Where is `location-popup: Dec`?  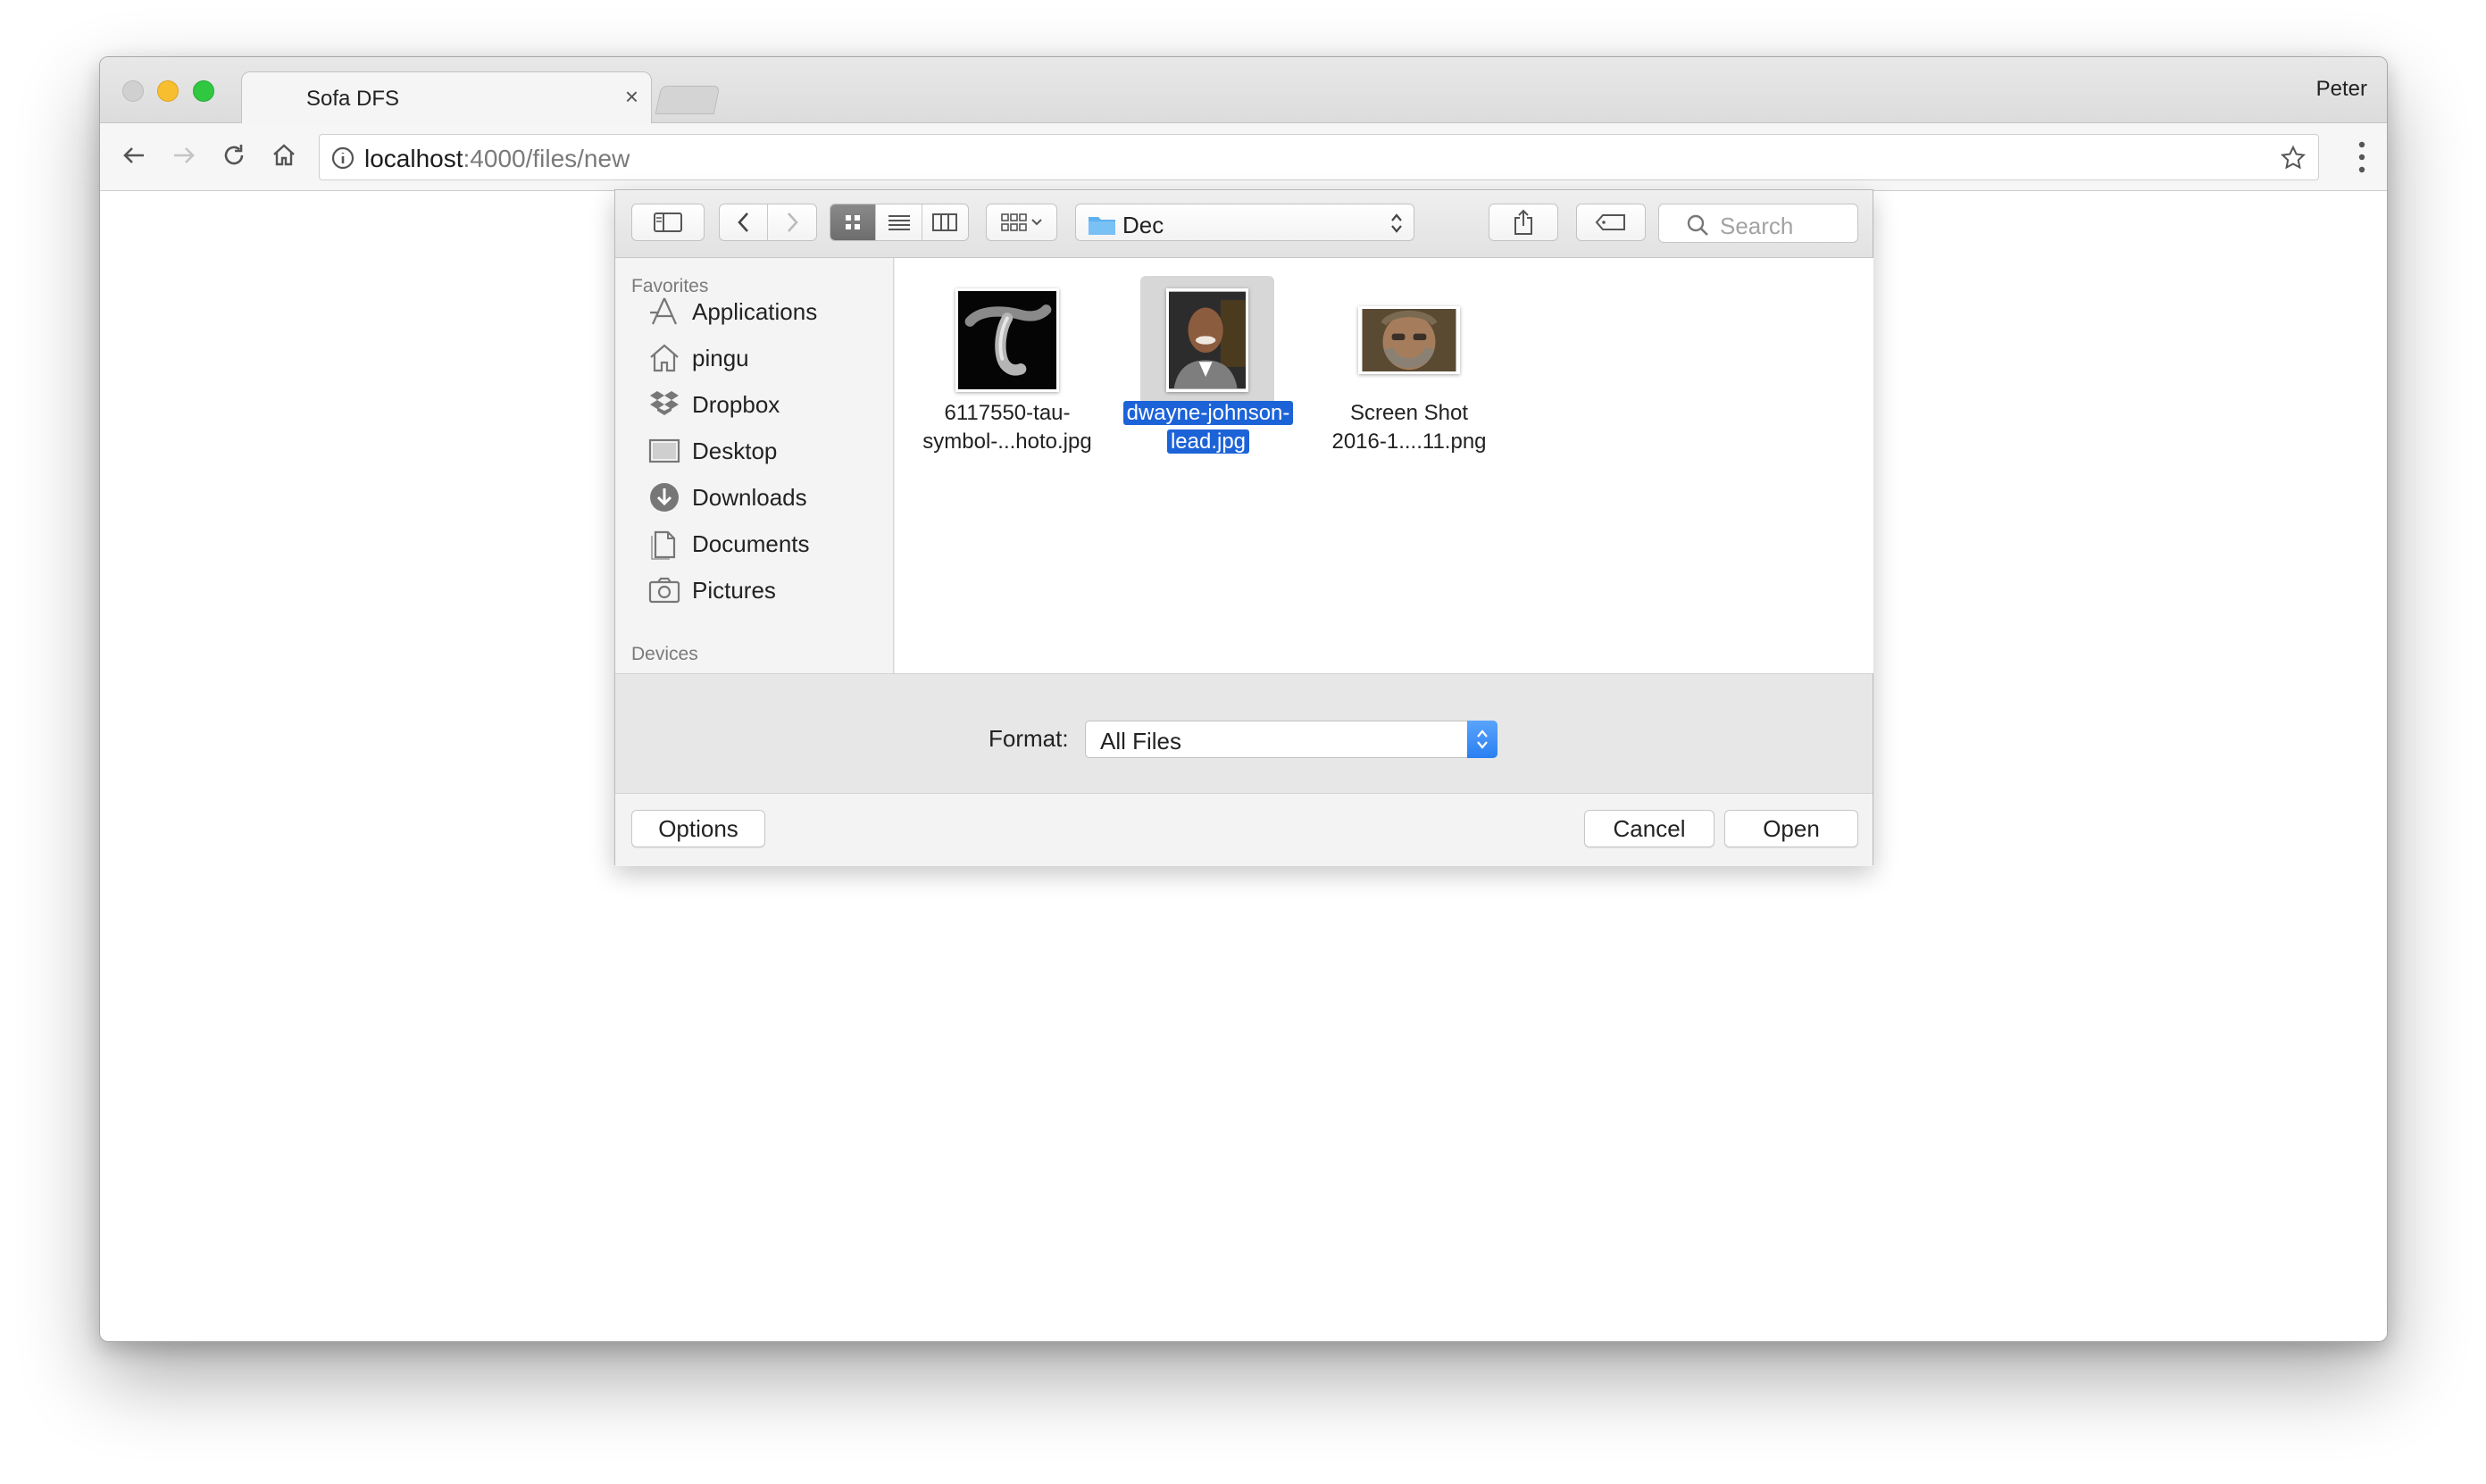
location-popup: Dec is located at coordinates (1244, 222).